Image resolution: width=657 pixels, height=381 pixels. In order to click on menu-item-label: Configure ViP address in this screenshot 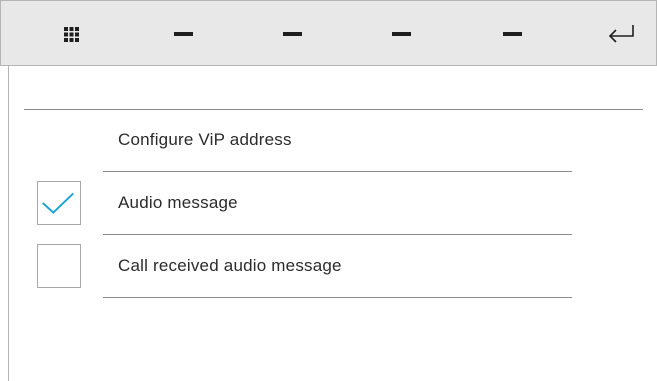, I will do `click(205, 139)`.